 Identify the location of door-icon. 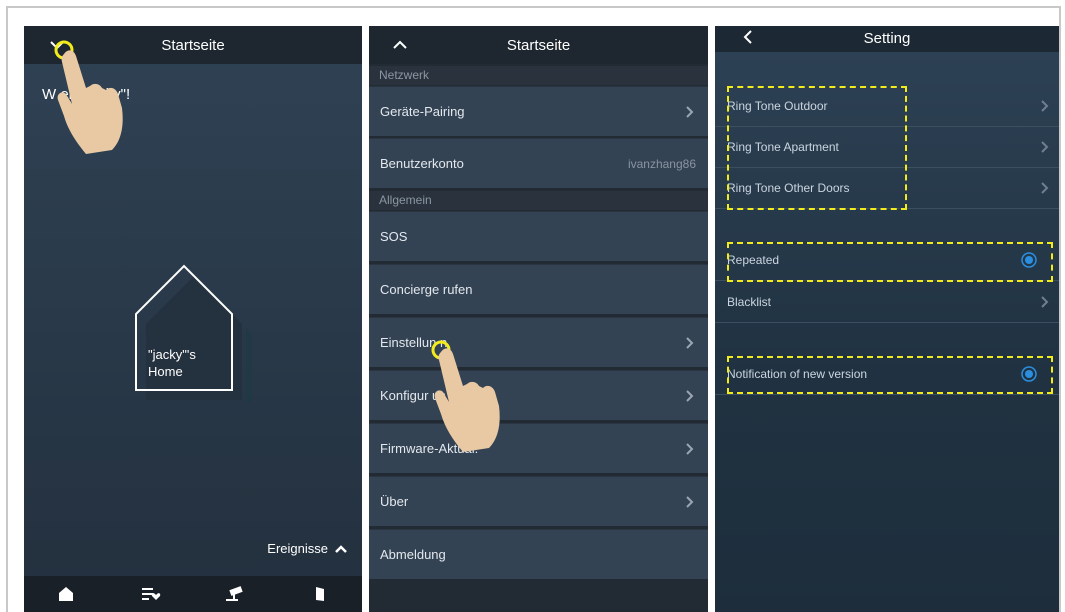
(319, 594).